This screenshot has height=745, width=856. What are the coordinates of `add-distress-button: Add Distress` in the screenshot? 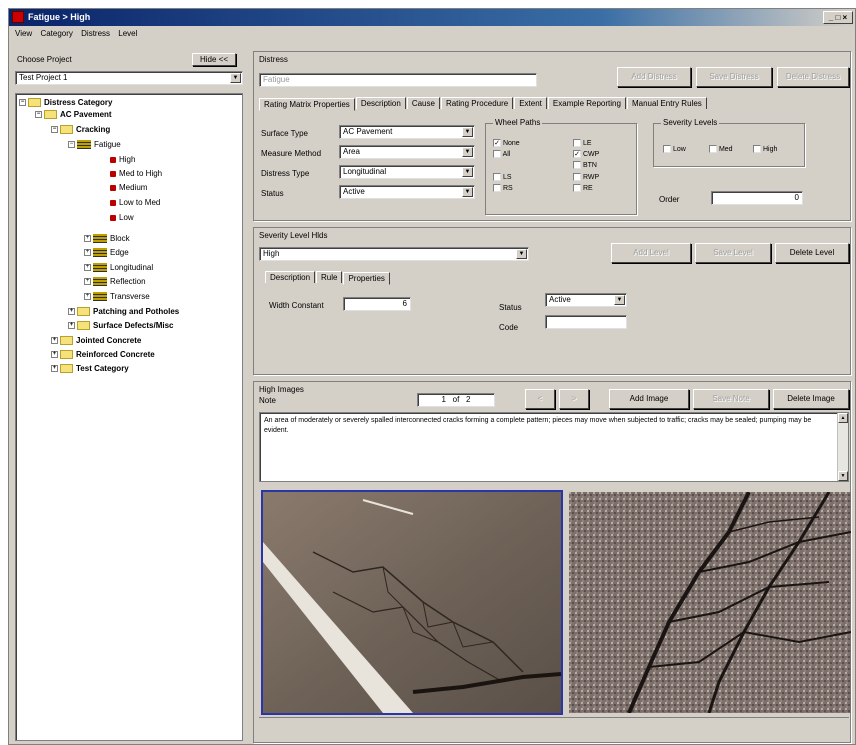 It's located at (654, 77).